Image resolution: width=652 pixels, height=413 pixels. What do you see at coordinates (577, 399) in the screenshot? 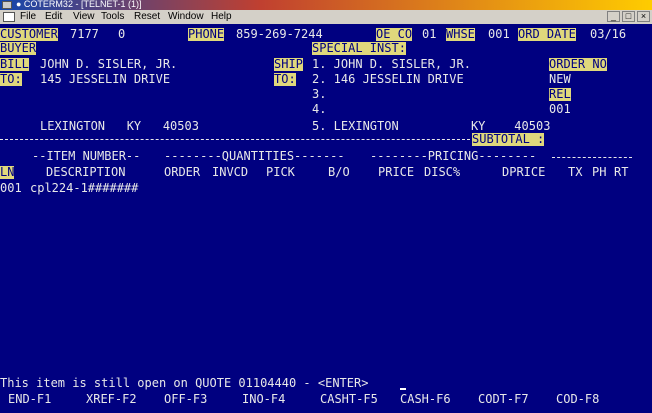
I see `fkey-cod: COD-F8` at bounding box center [577, 399].